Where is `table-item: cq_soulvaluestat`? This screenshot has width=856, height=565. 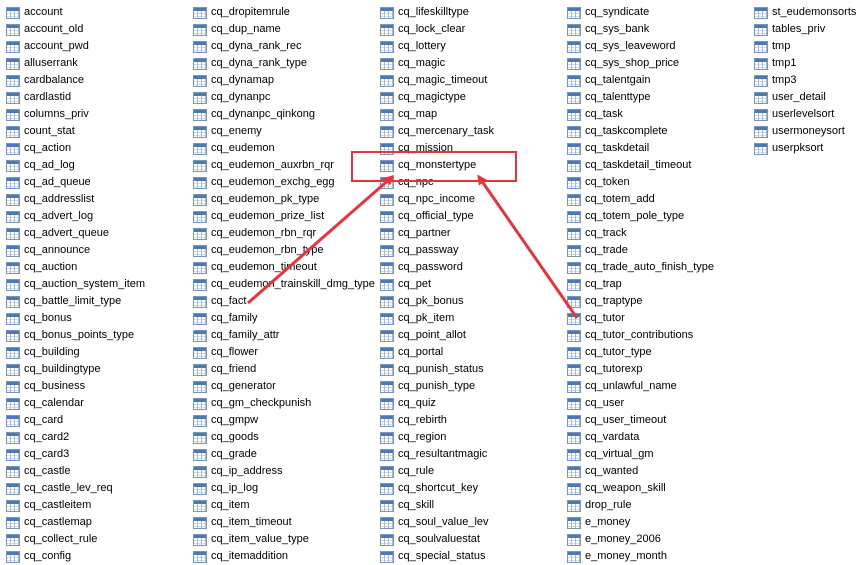
table-item: cq_soulvaluestat is located at coordinates (430, 539).